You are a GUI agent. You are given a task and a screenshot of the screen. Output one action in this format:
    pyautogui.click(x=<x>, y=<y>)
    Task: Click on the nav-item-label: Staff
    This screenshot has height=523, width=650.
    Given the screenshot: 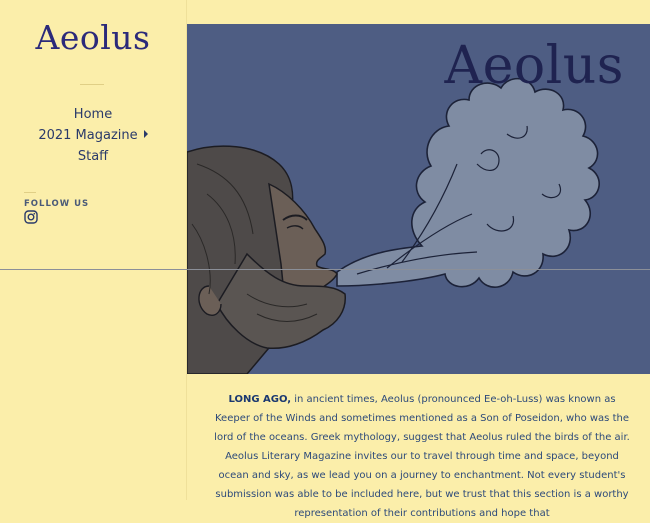 What is the action you would take?
    pyautogui.click(x=93, y=156)
    